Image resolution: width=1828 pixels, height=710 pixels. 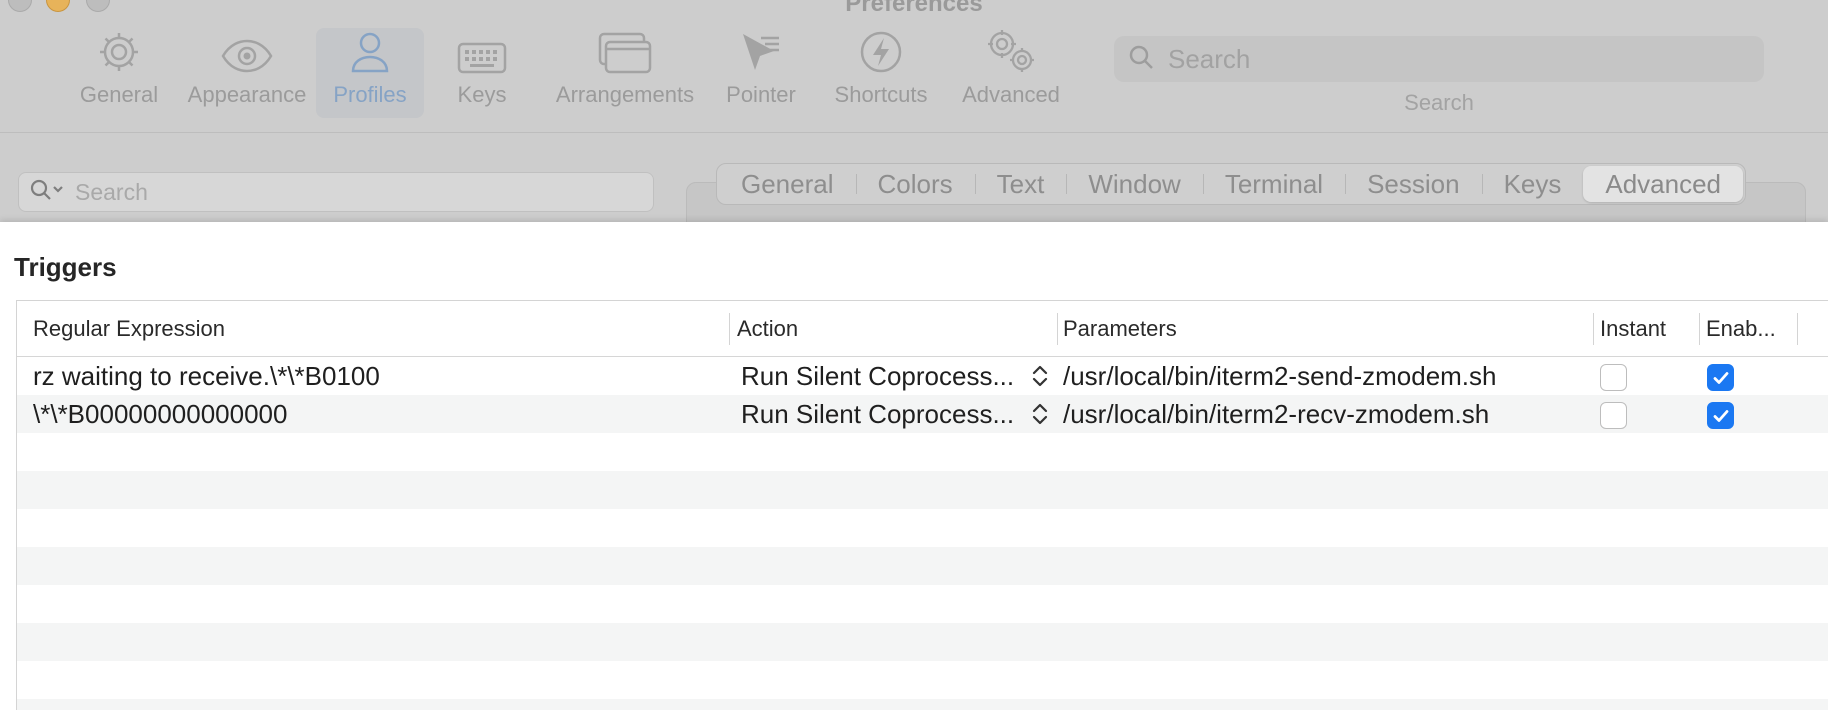 What do you see at coordinates (482, 51) in the screenshot?
I see `keyboard-icon` at bounding box center [482, 51].